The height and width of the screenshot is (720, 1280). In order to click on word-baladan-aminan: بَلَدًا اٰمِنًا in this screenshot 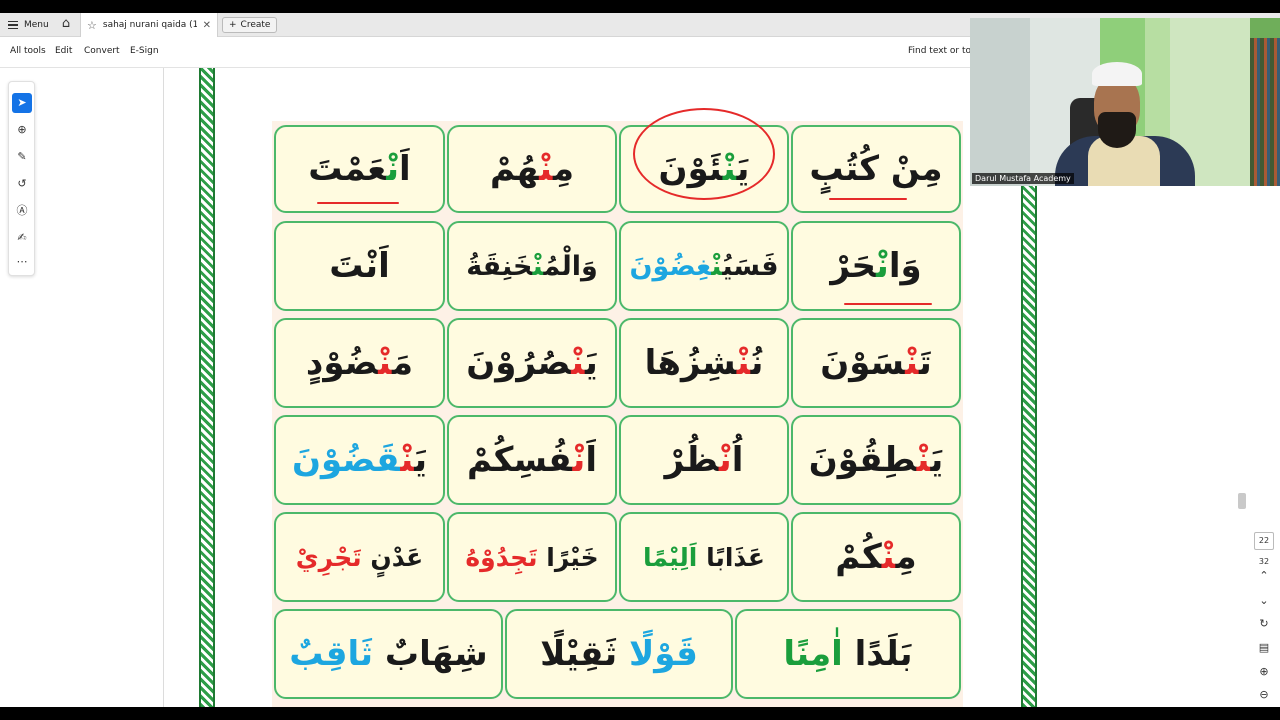, I will do `click(848, 654)`.